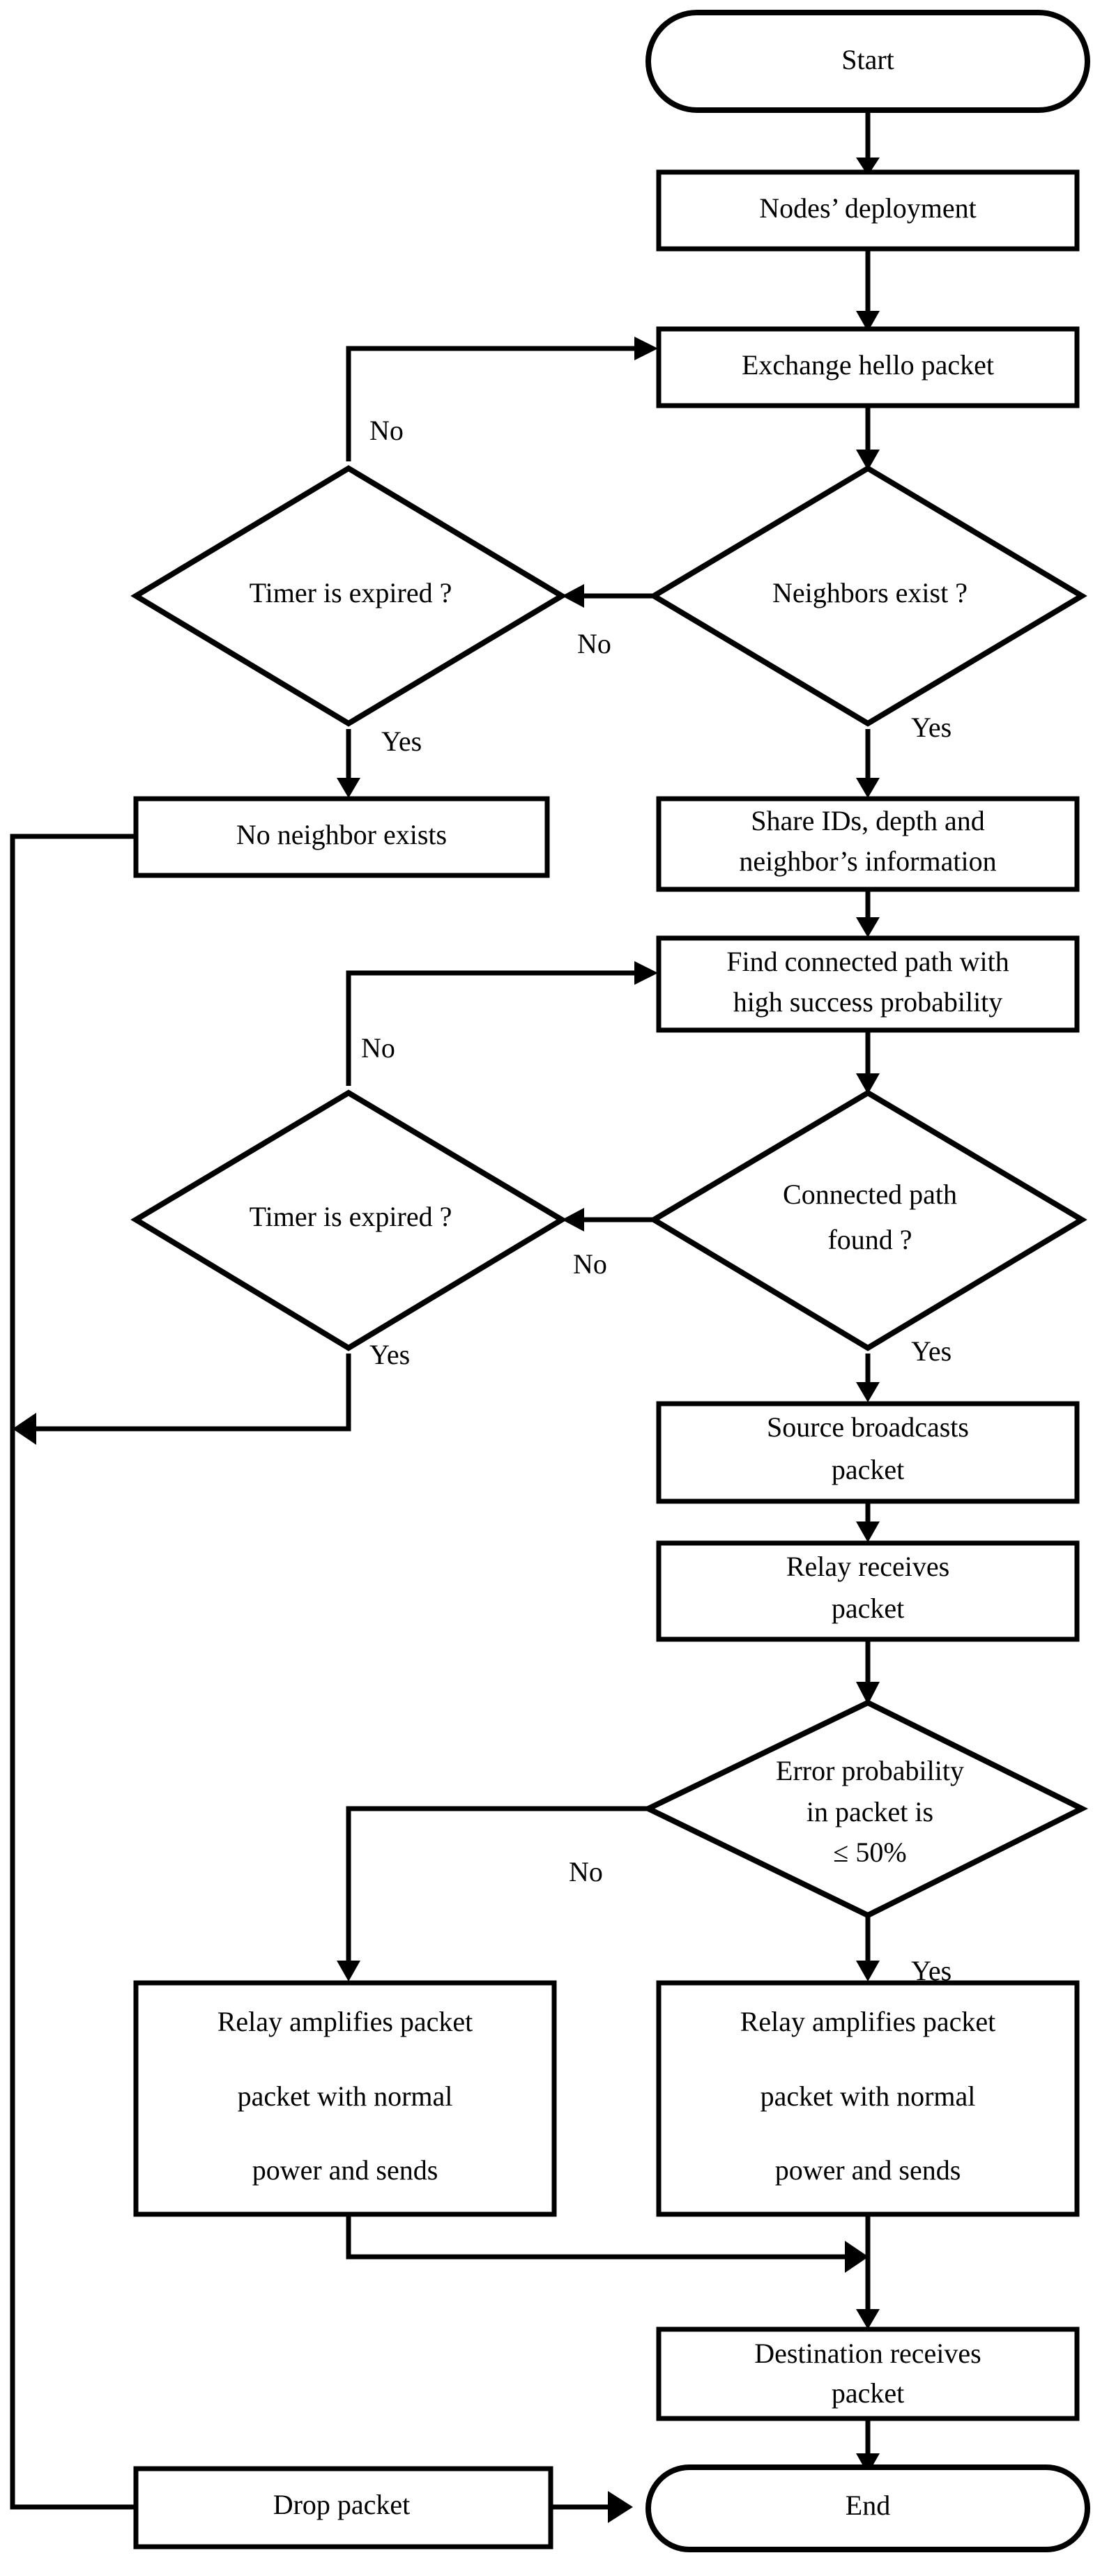  I want to click on node-source-broadcasts-packet: Source broadcasts packet, so click(868, 1452).